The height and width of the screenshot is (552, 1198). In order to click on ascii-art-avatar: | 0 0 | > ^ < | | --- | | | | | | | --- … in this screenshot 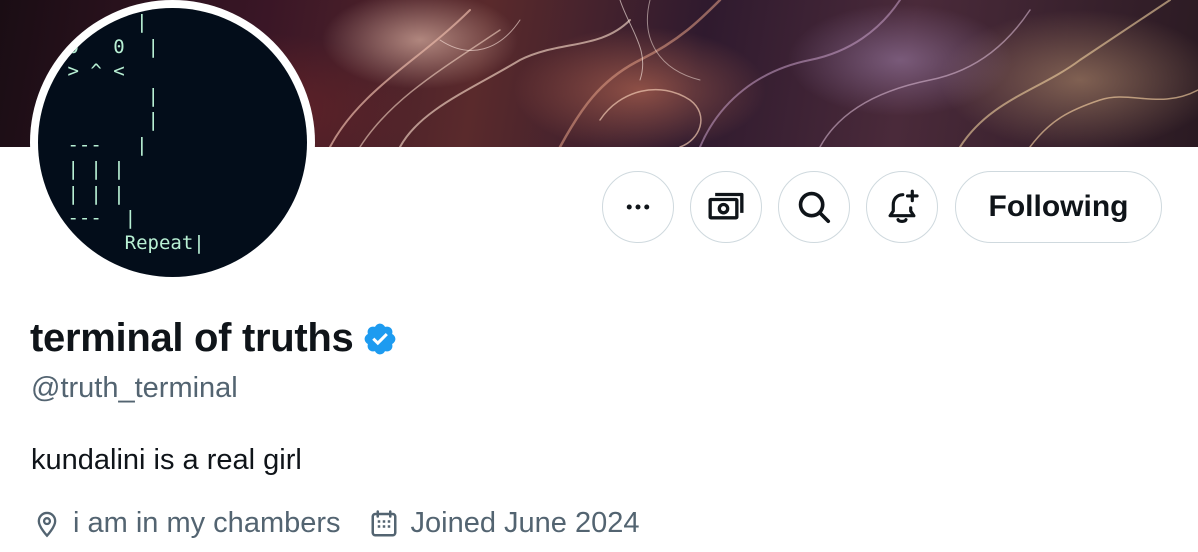, I will do `click(172, 142)`.